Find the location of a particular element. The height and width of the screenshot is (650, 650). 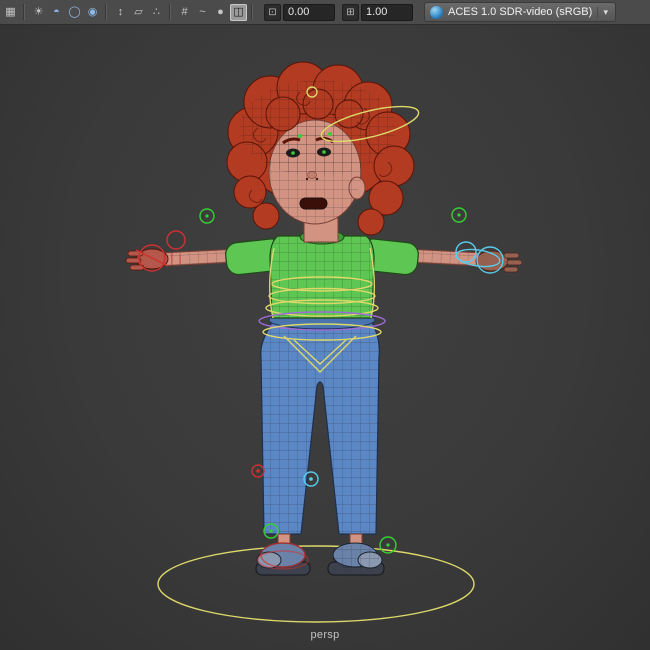

field-a-mode-icon: ⊡ is located at coordinates (272, 12).